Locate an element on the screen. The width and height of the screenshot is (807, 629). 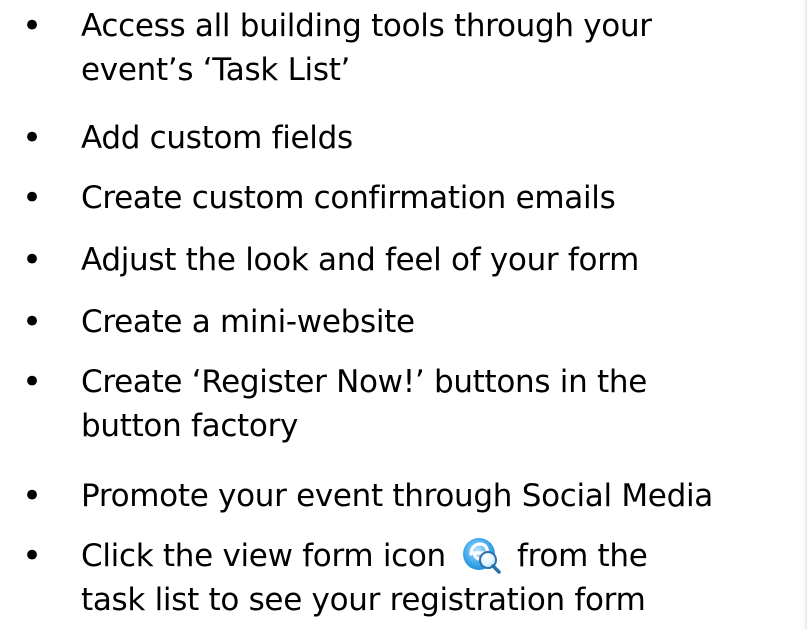
bullet-line: Promote your event through Social Media is located at coordinates (397, 496).